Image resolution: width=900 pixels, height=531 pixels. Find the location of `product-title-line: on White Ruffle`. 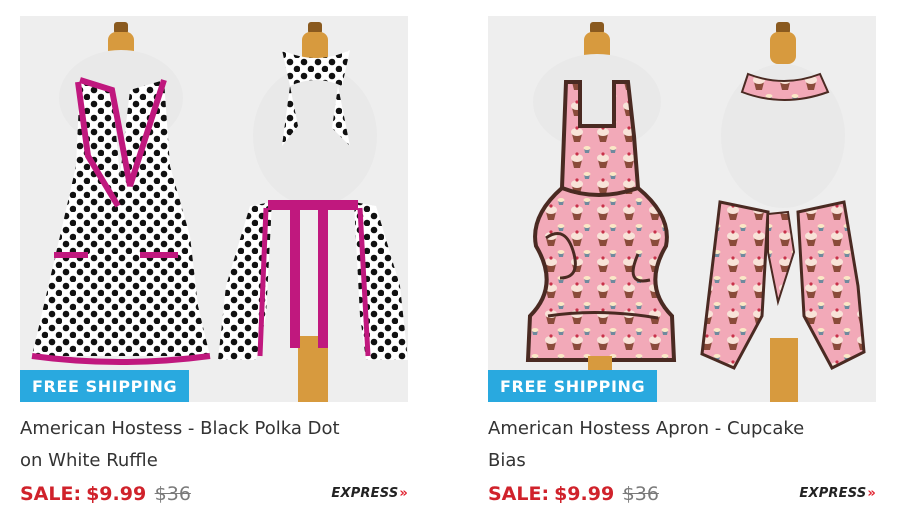

product-title-line: on White Ruffle is located at coordinates (89, 460).